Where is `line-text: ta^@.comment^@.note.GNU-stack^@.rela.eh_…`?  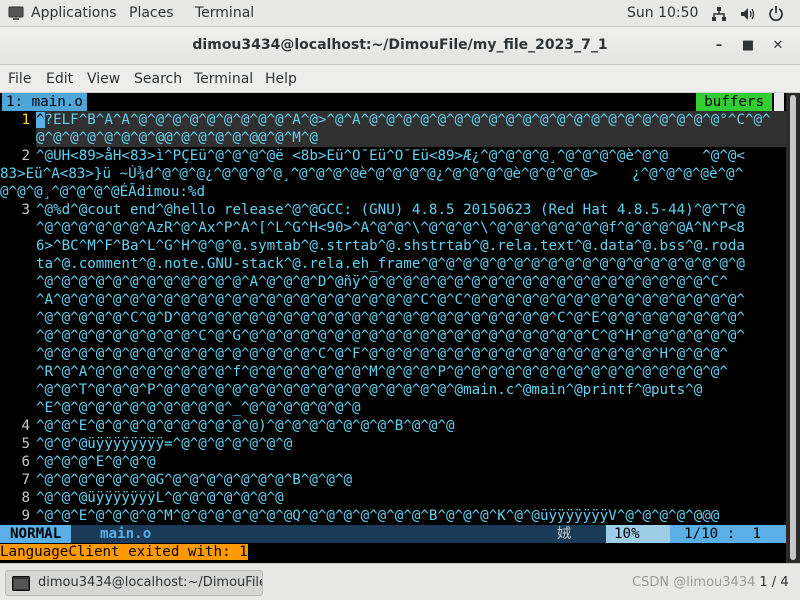 line-text: ta^@.comment^@.note.GNU-stack^@.rela.eh_… is located at coordinates (390, 264).